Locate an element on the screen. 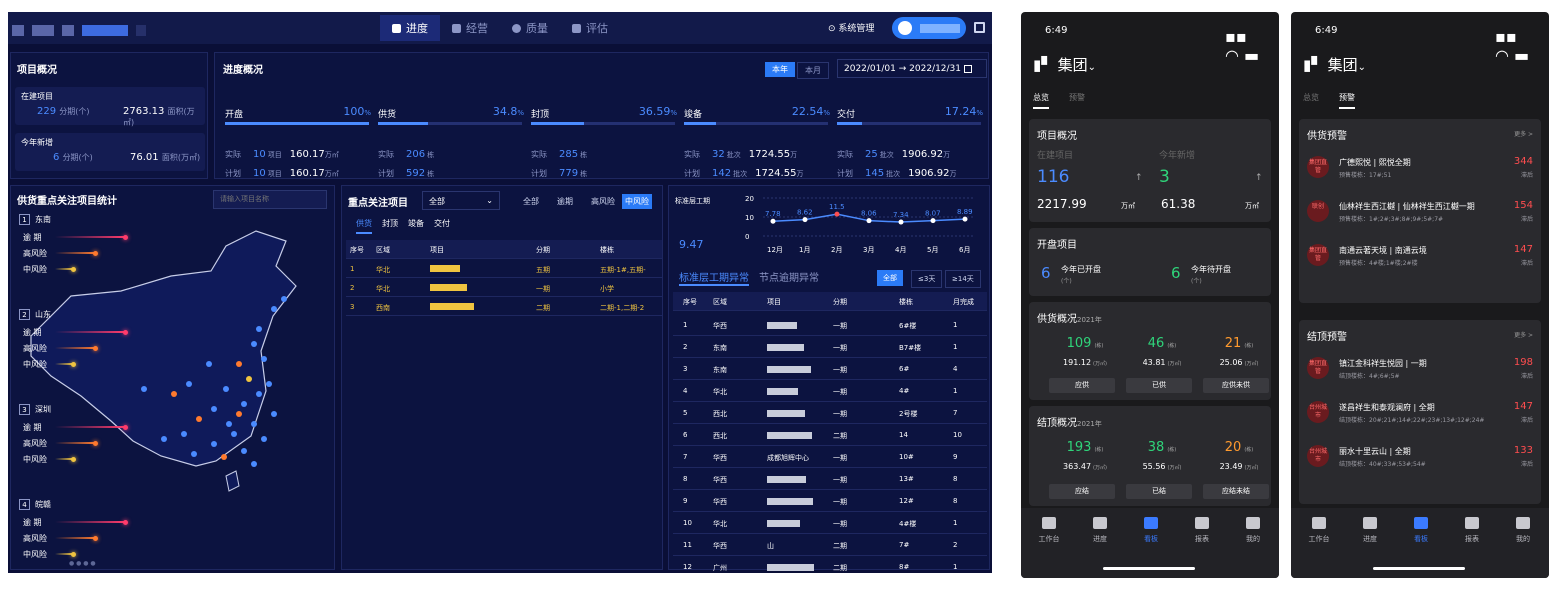 The width and height of the screenshot is (1557, 594). table-row: 2 华北 一期 小学 is located at coordinates (504, 287).